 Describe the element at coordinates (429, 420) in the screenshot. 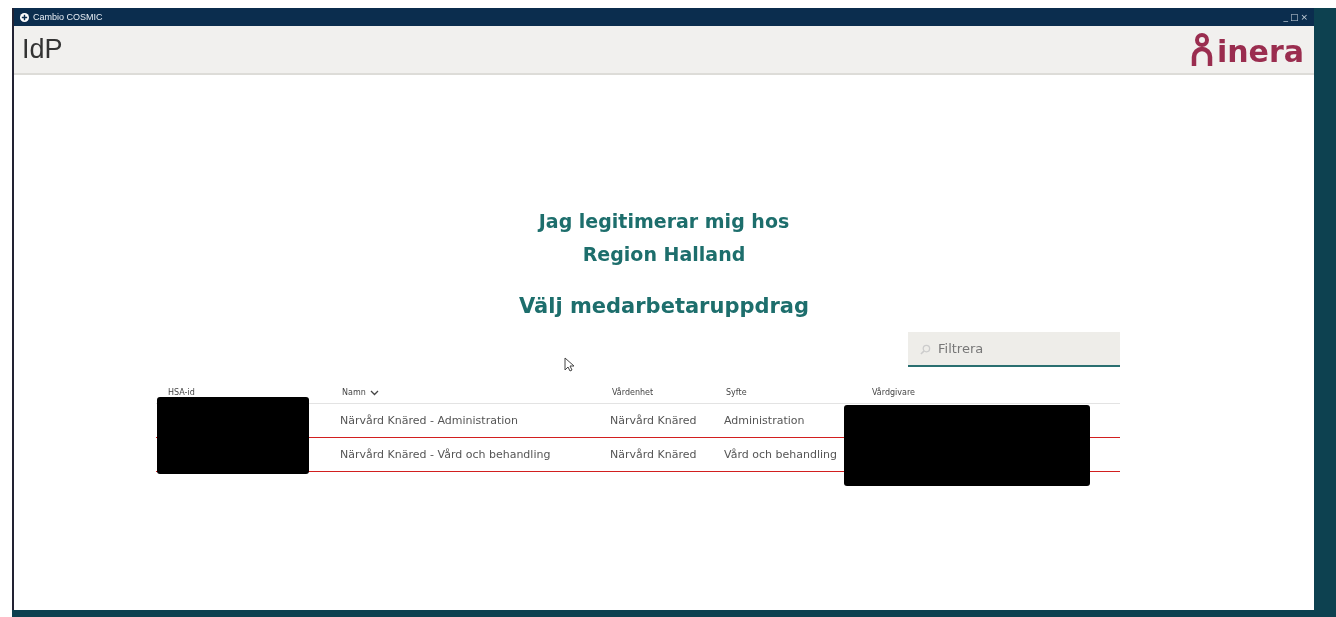

I see `table-cell-text: Närvård Knäred - Administration` at that location.